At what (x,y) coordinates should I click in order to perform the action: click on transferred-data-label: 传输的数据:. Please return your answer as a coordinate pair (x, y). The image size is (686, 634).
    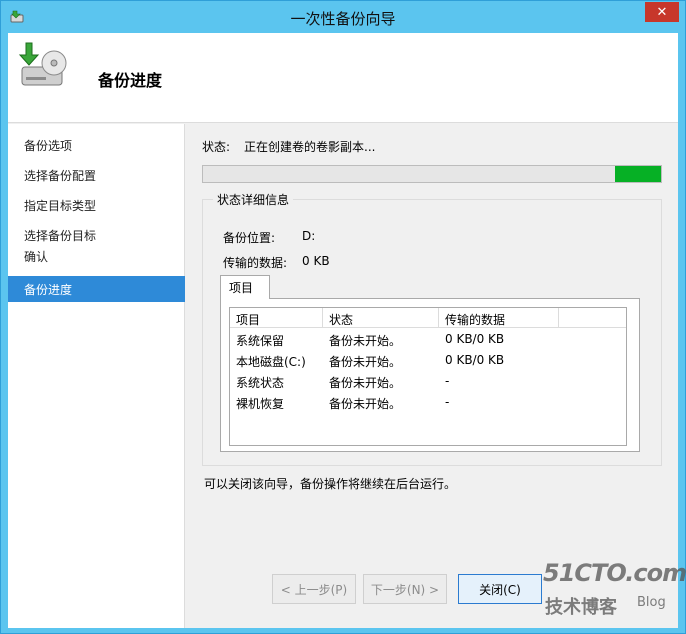
    Looking at the image, I should click on (255, 263).